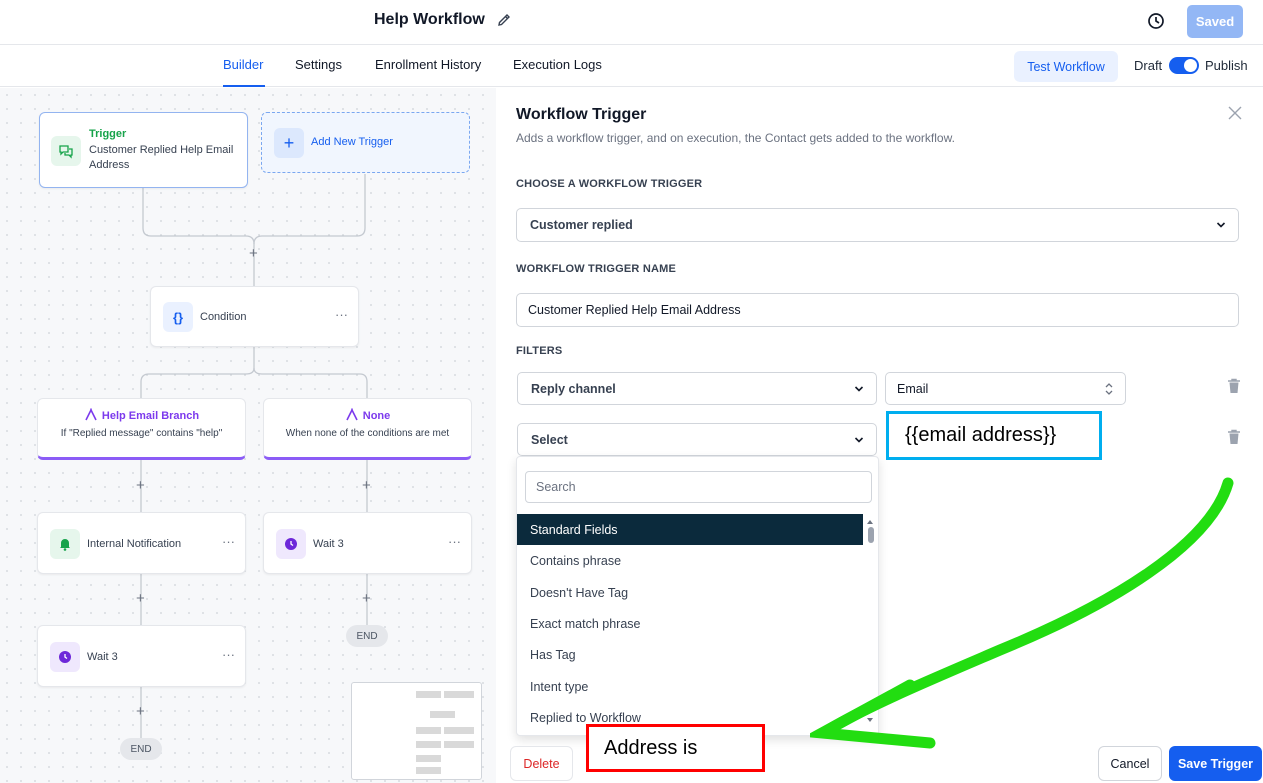 The width and height of the screenshot is (1263, 783). I want to click on condition-label: Condition, so click(223, 317).